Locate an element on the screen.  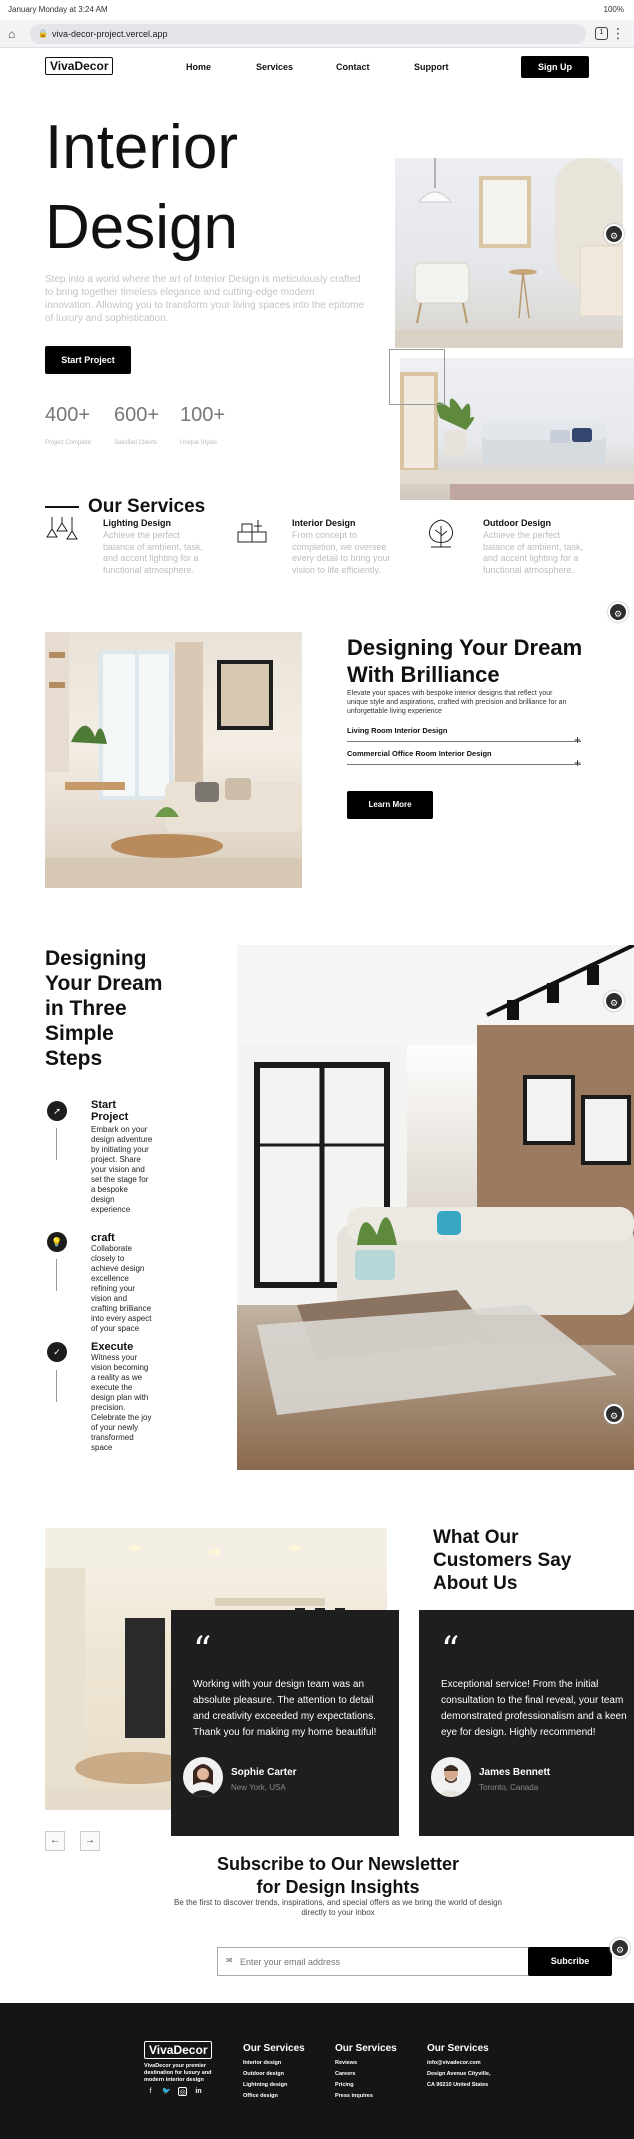
footer-link: Reviews is located at coordinates (346, 2063).